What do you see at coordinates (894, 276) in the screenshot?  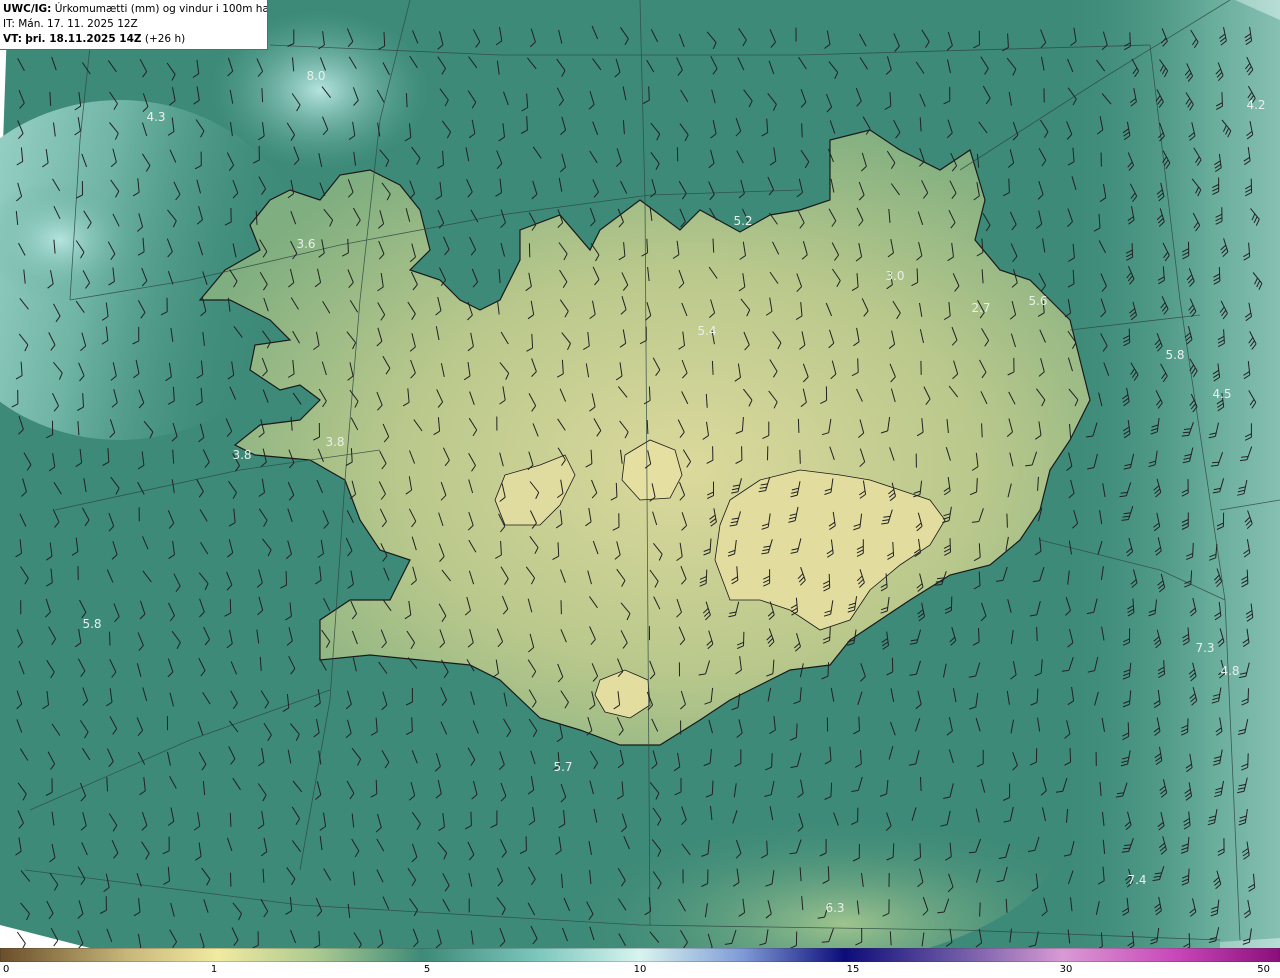 I see `value-label: 3.0` at bounding box center [894, 276].